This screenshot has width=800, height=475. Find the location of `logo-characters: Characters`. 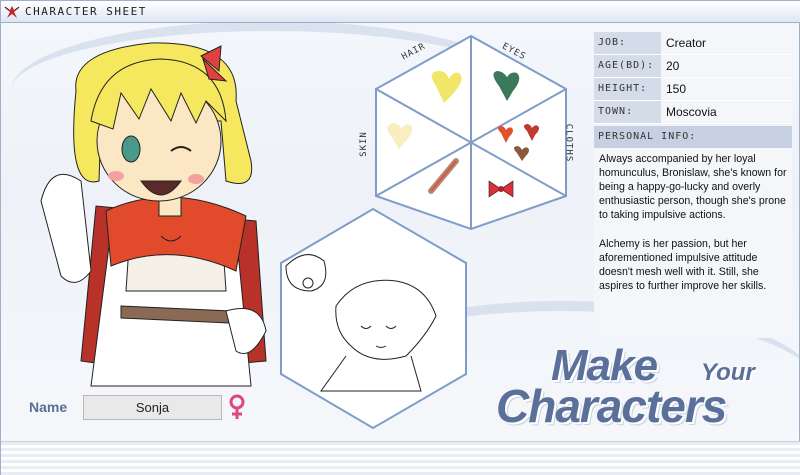

logo-characters: Characters is located at coordinates (611, 406).